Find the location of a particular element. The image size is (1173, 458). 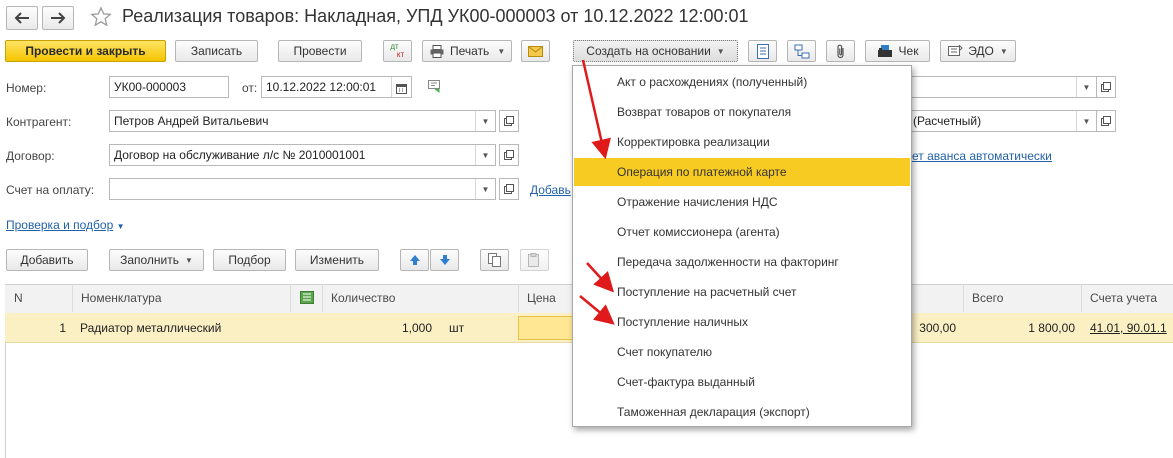

arrow-to-bank-receipt is located at coordinates (600, 277).